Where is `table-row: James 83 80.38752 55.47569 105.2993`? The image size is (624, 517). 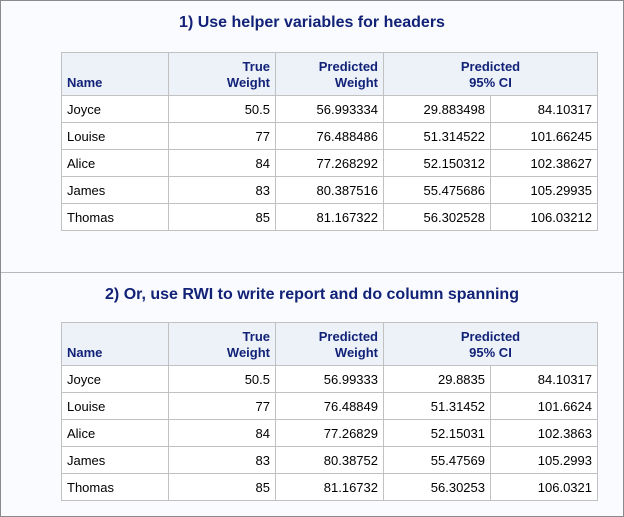 table-row: James 83 80.38752 55.47569 105.2993 is located at coordinates (329, 460).